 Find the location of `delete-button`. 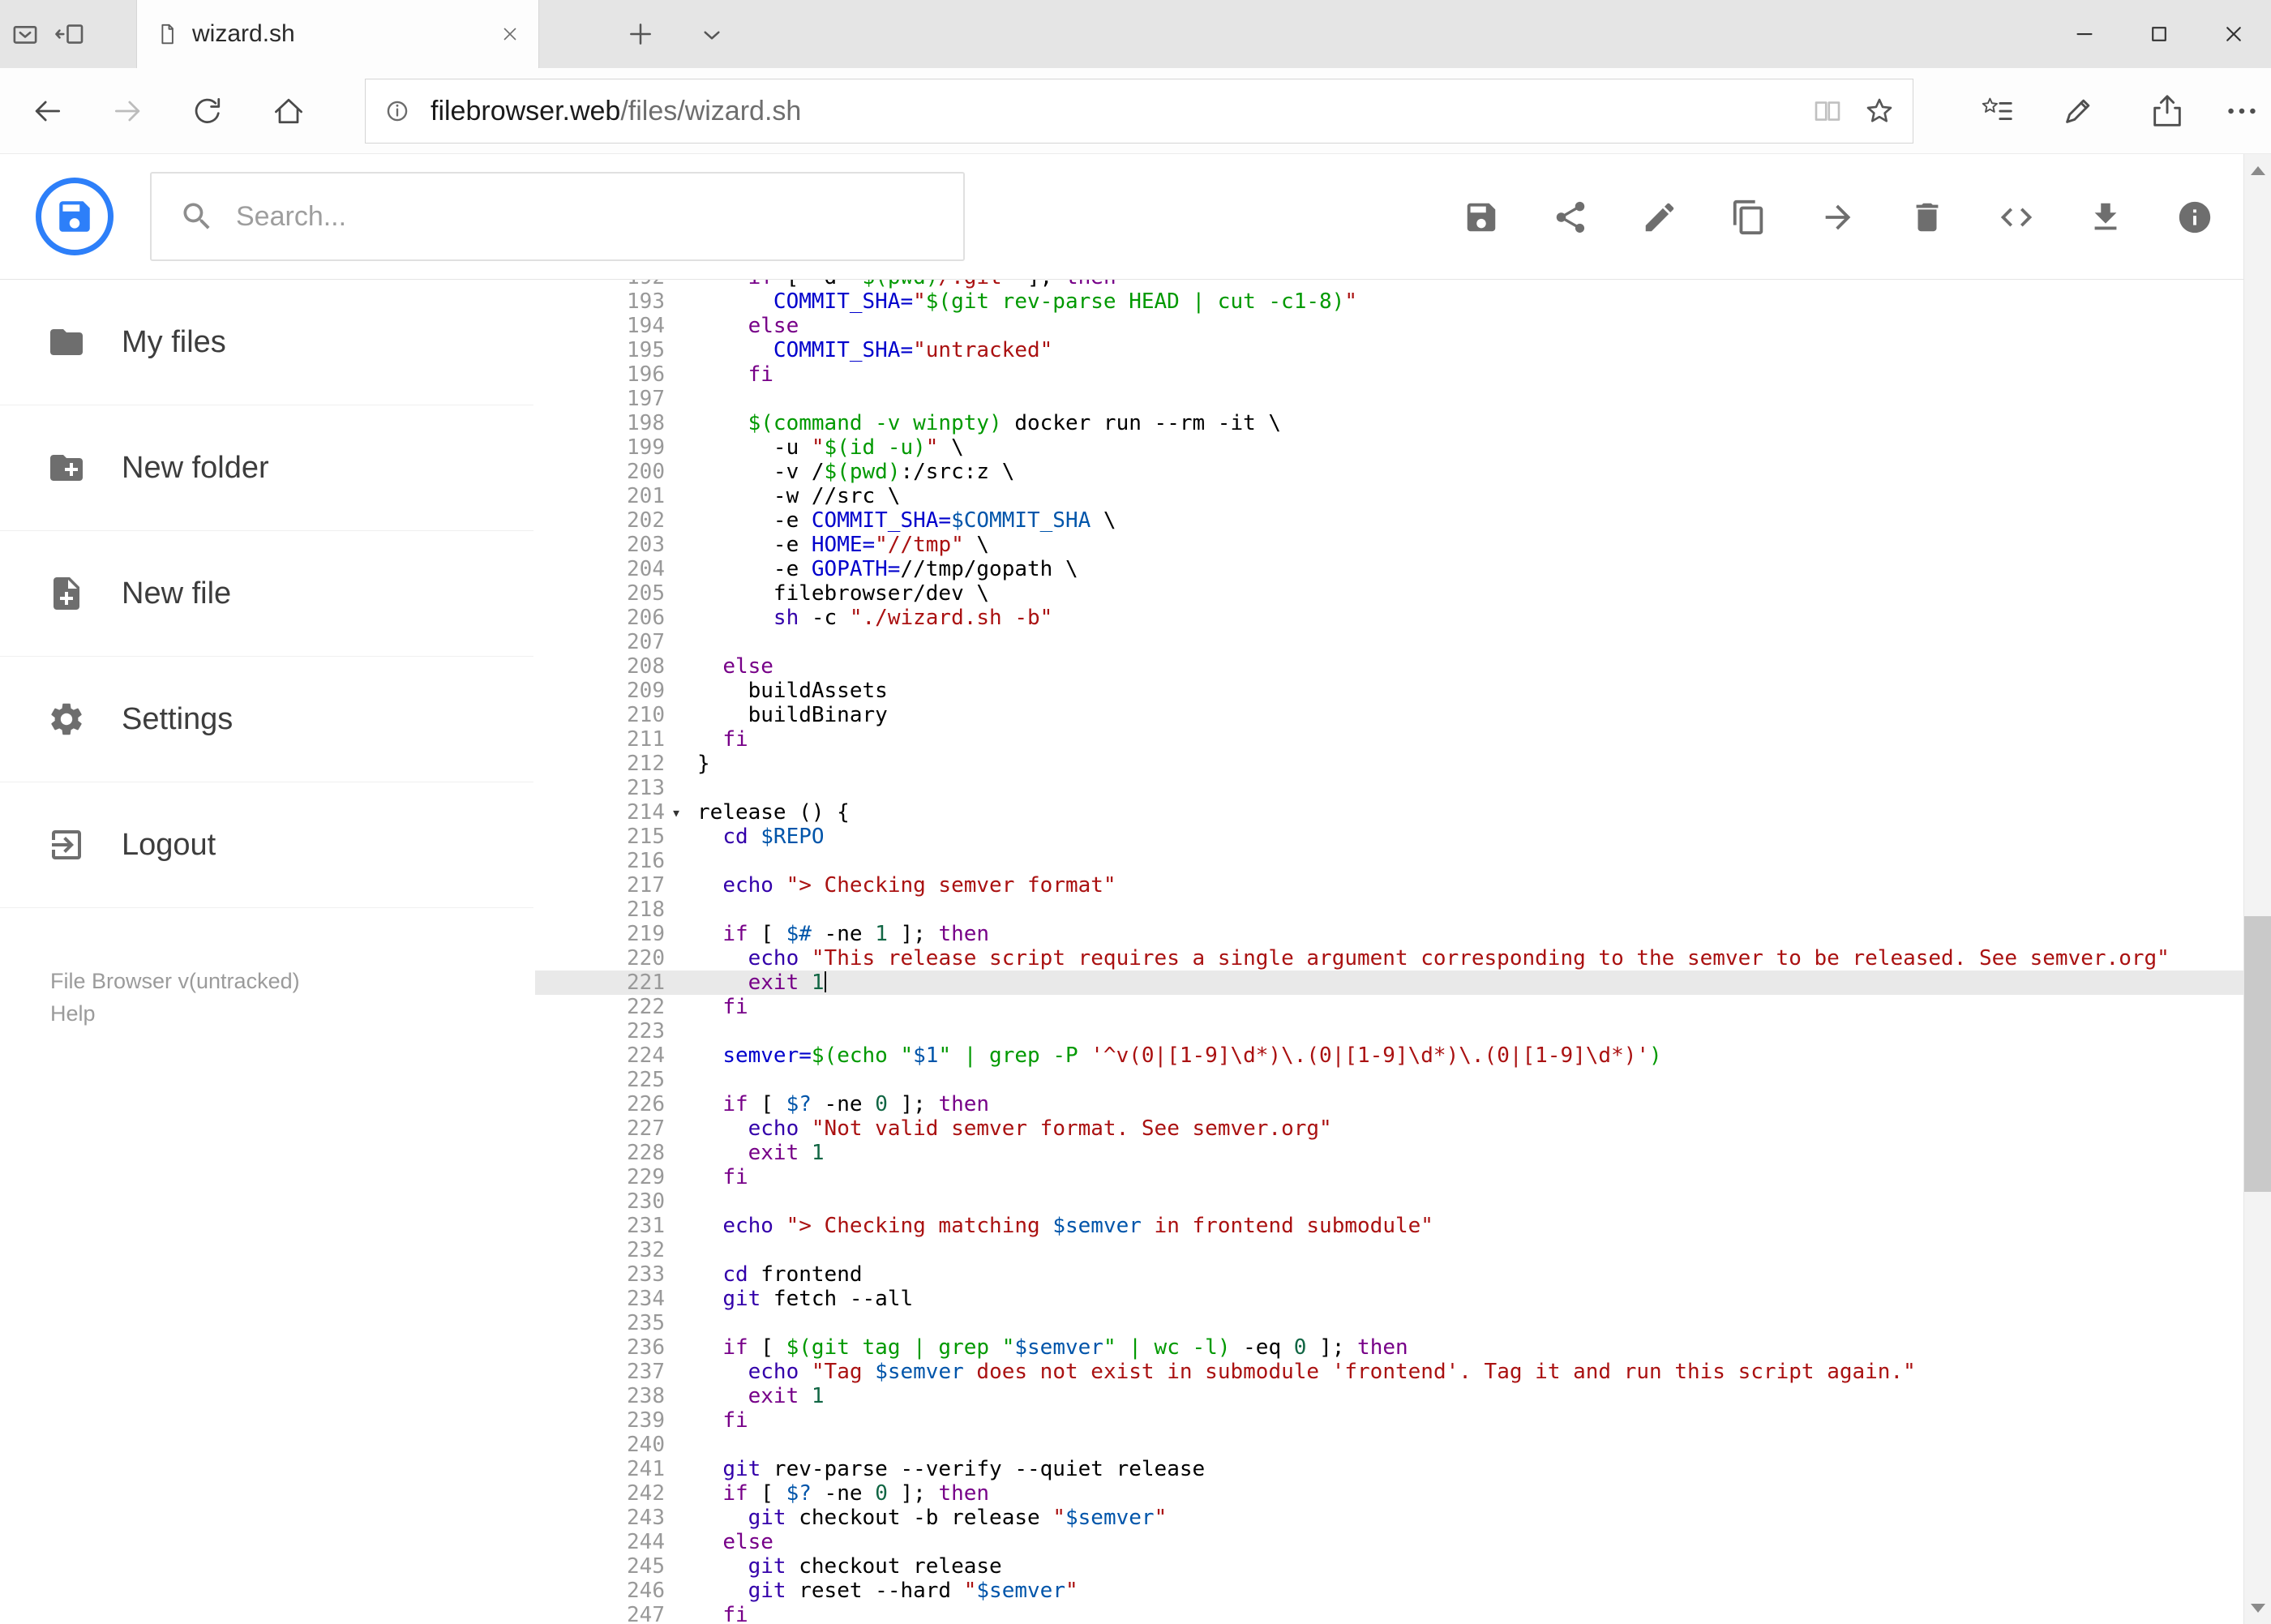

delete-button is located at coordinates (1928, 218).